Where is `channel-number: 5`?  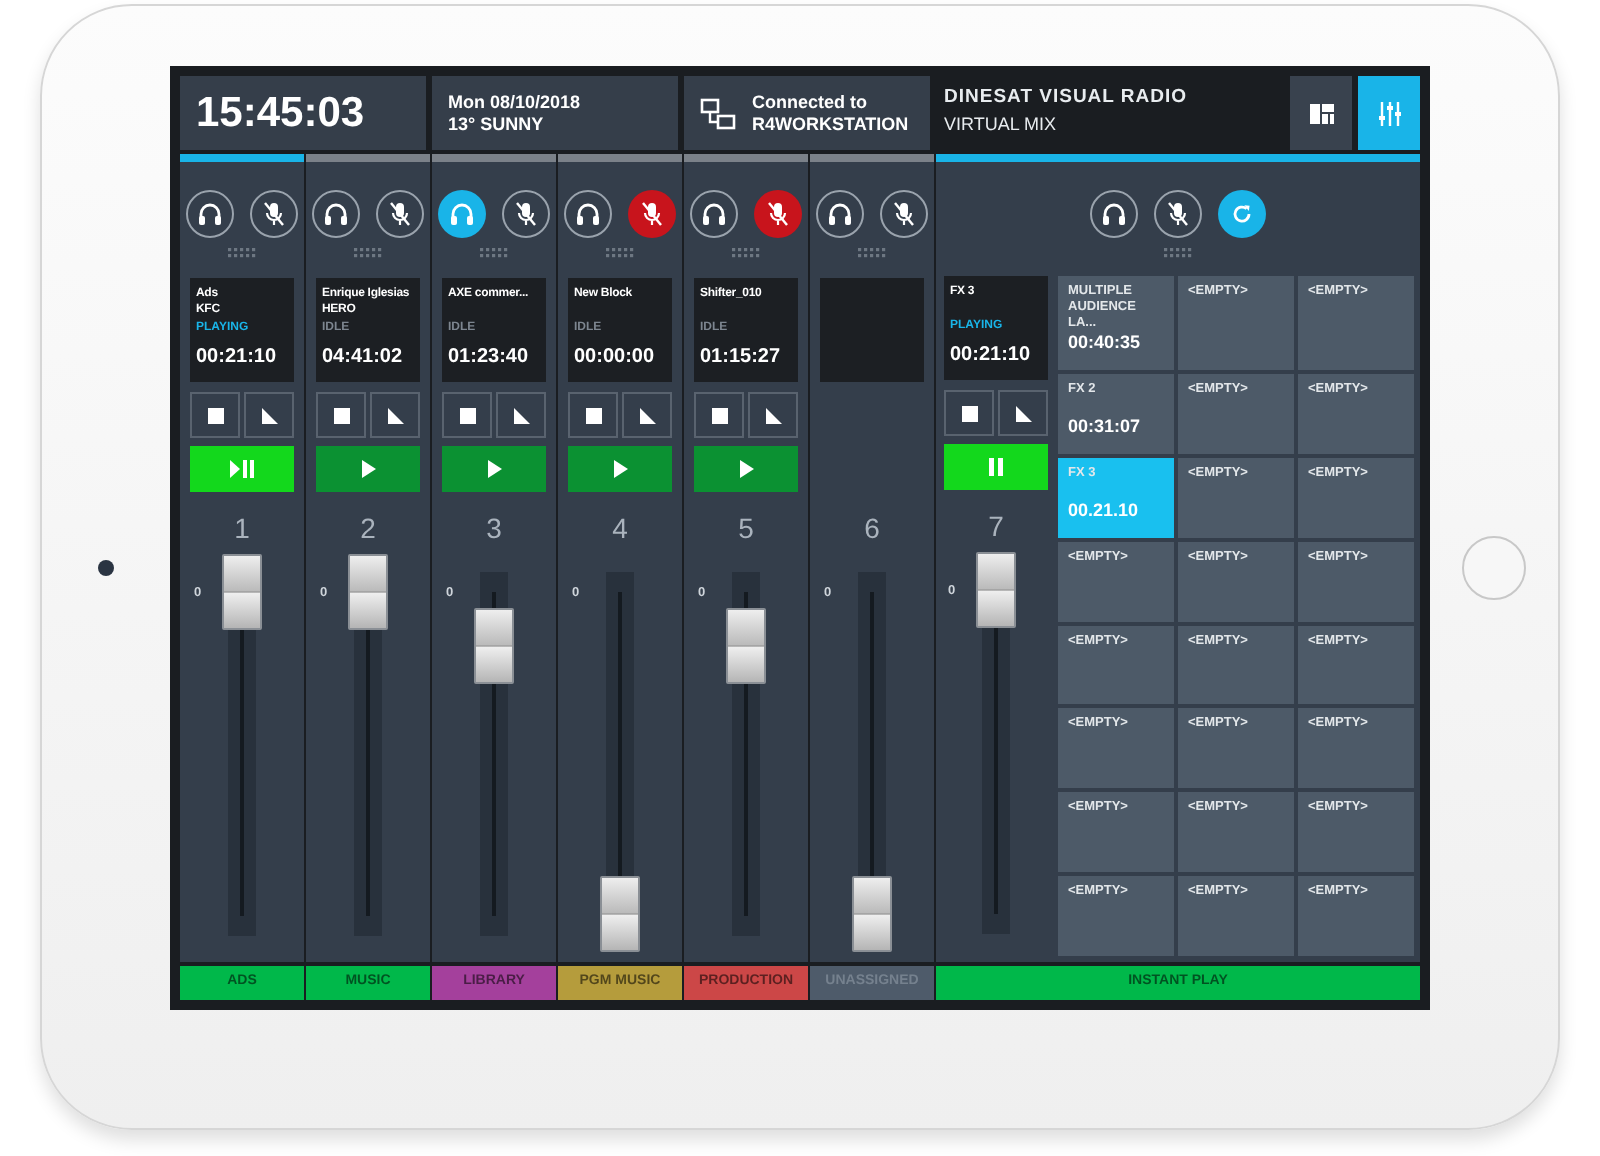
channel-number: 5 is located at coordinates (746, 528).